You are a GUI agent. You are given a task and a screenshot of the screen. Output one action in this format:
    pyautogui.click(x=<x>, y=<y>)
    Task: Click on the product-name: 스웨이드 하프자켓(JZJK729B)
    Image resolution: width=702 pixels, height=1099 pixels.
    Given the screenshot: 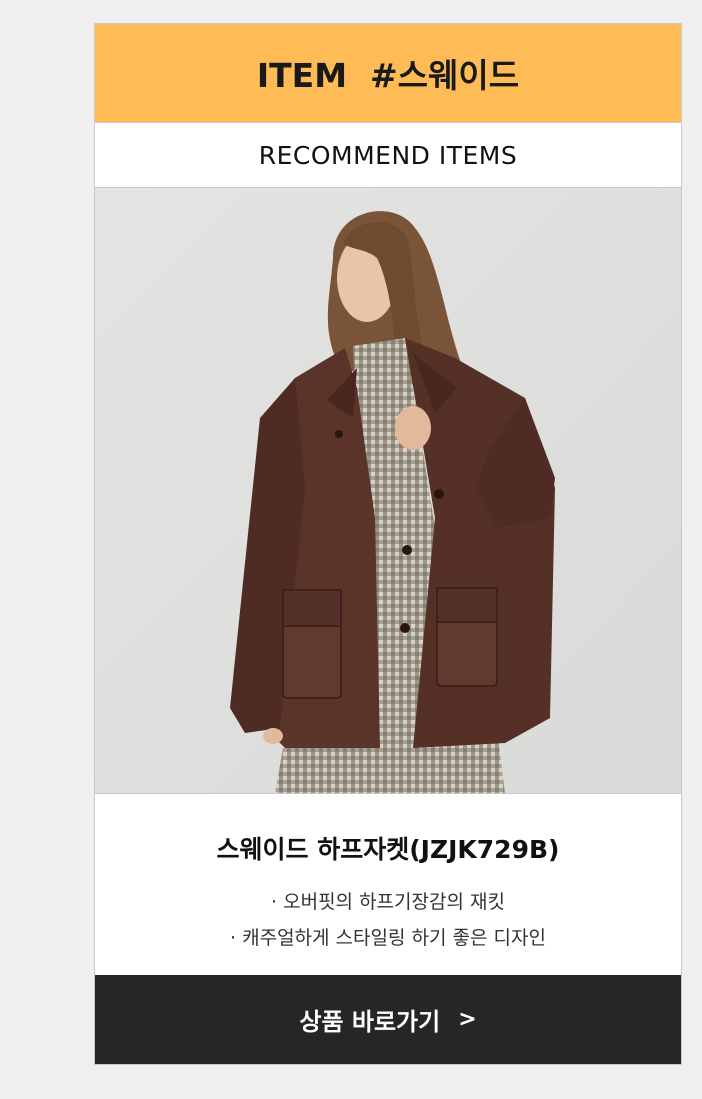 What is the action you would take?
    pyautogui.click(x=388, y=848)
    